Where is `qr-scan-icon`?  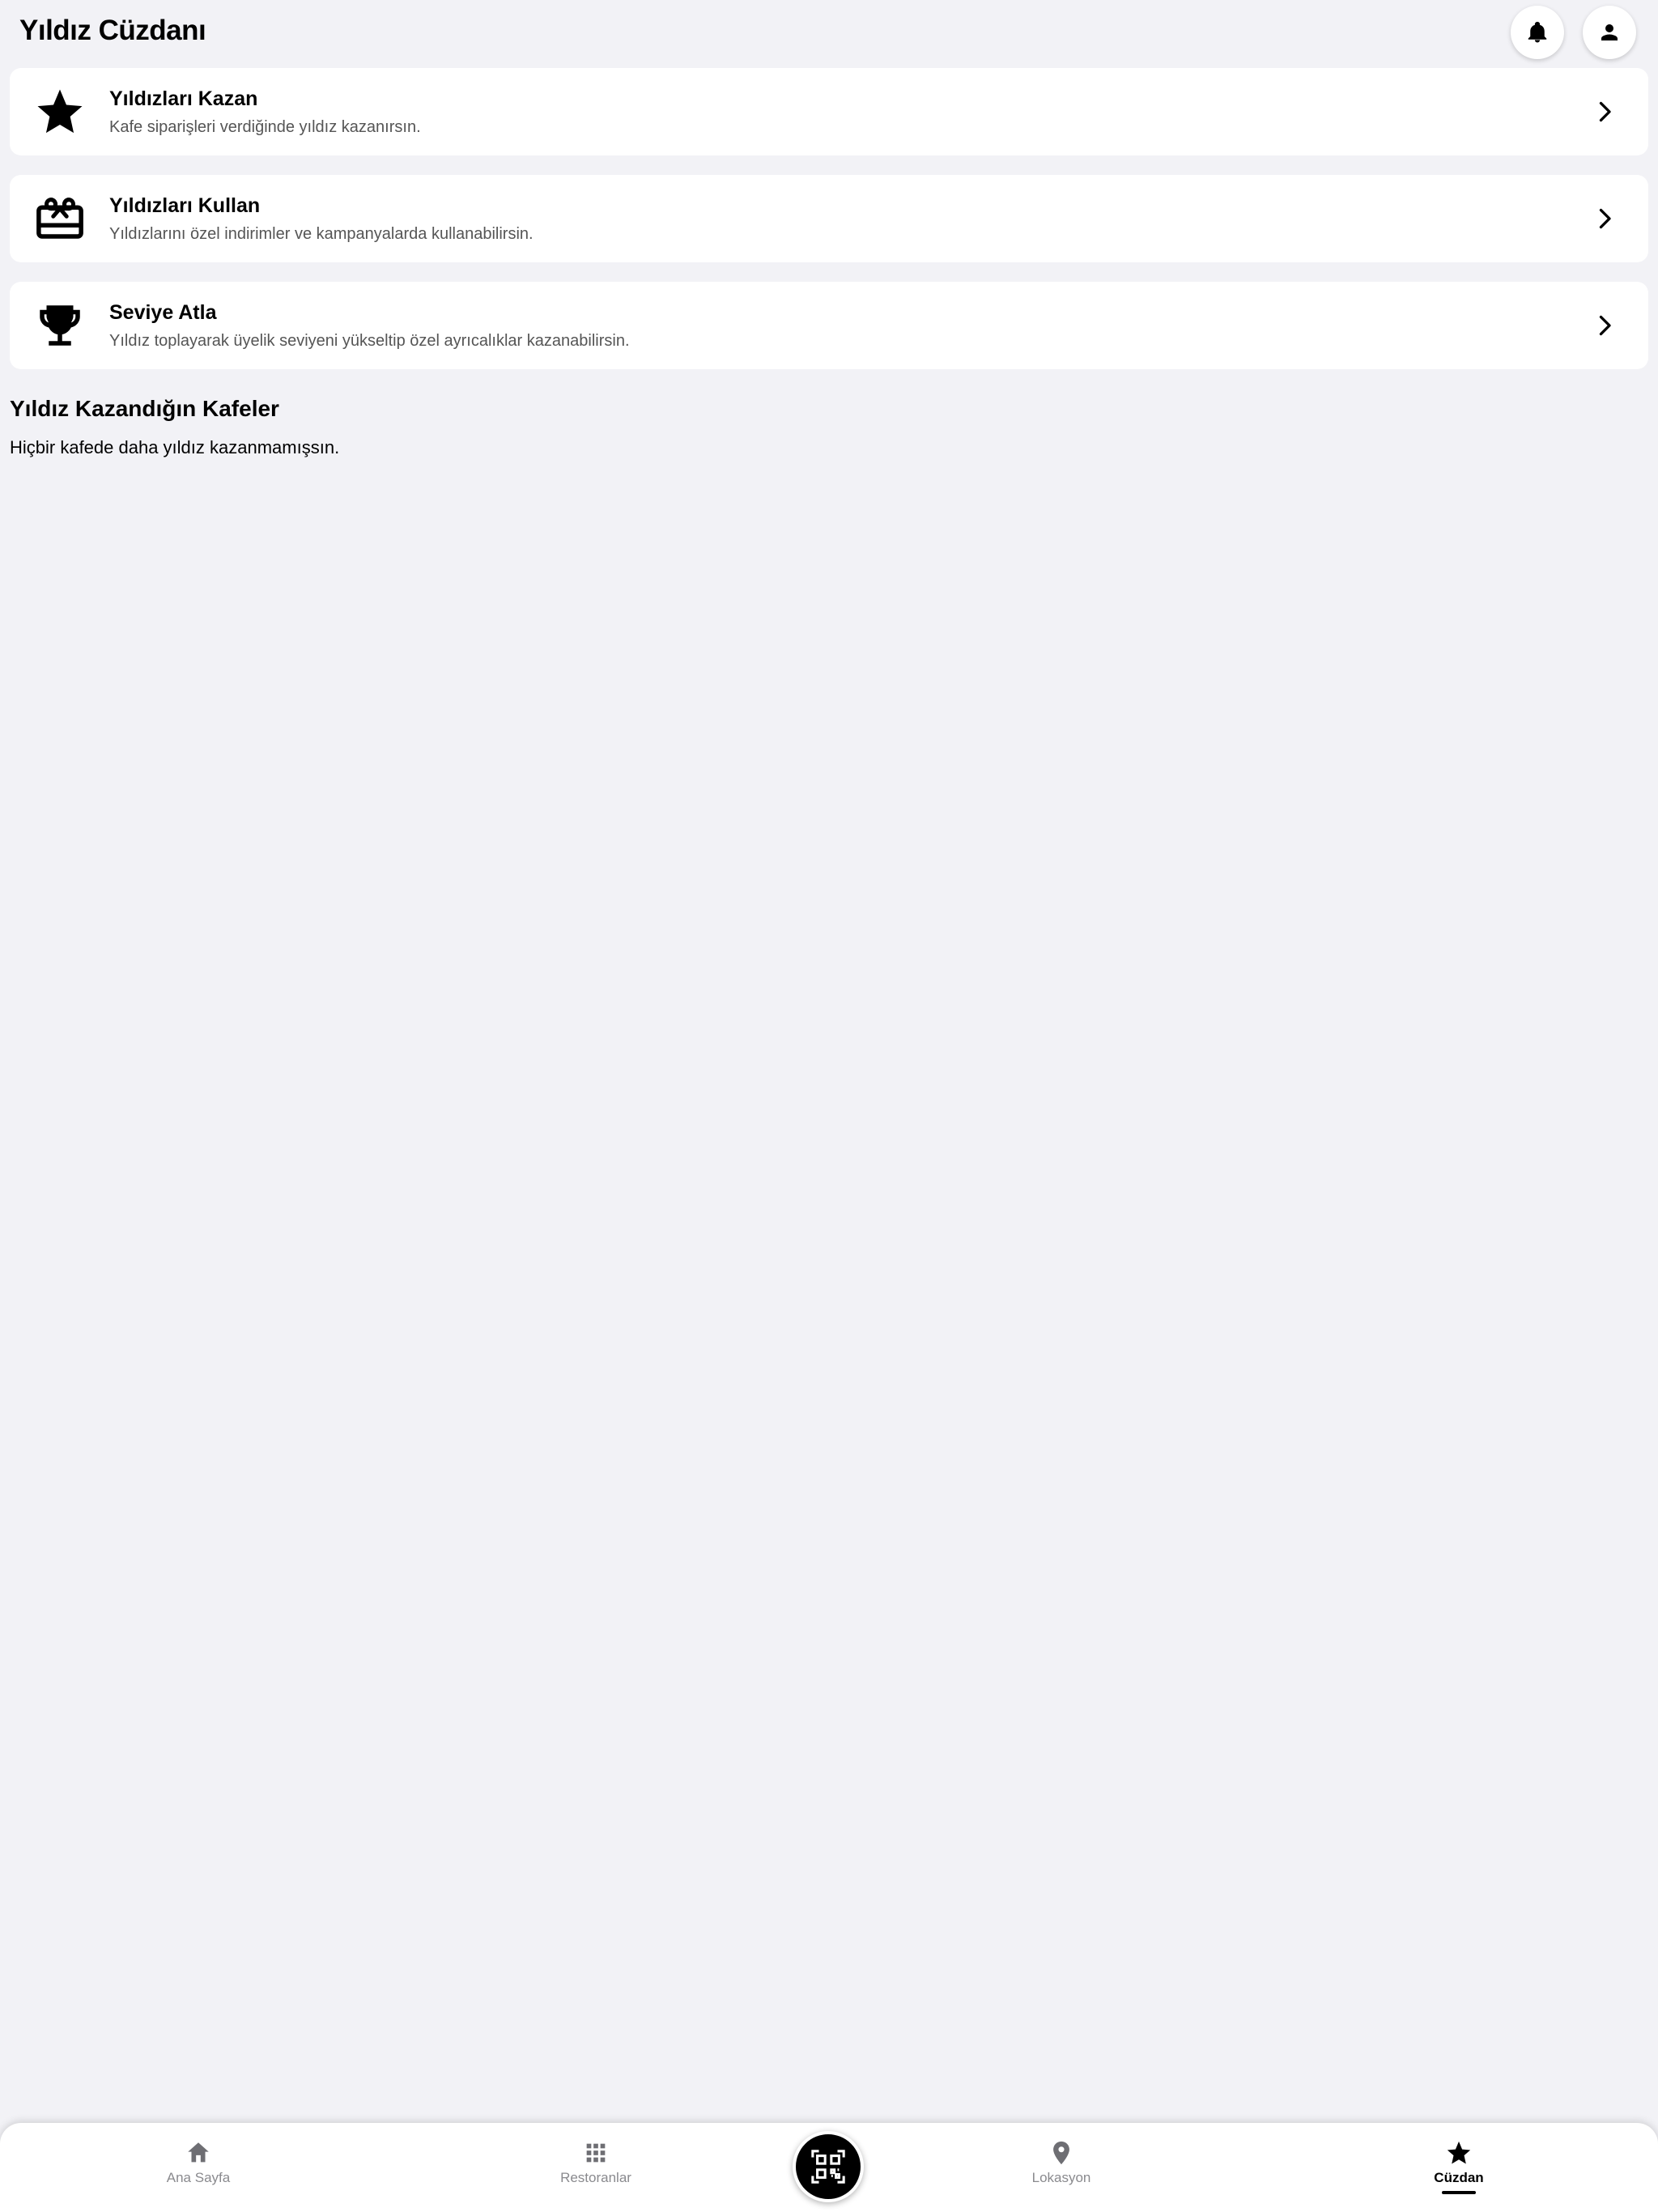 qr-scan-icon is located at coordinates (828, 2167).